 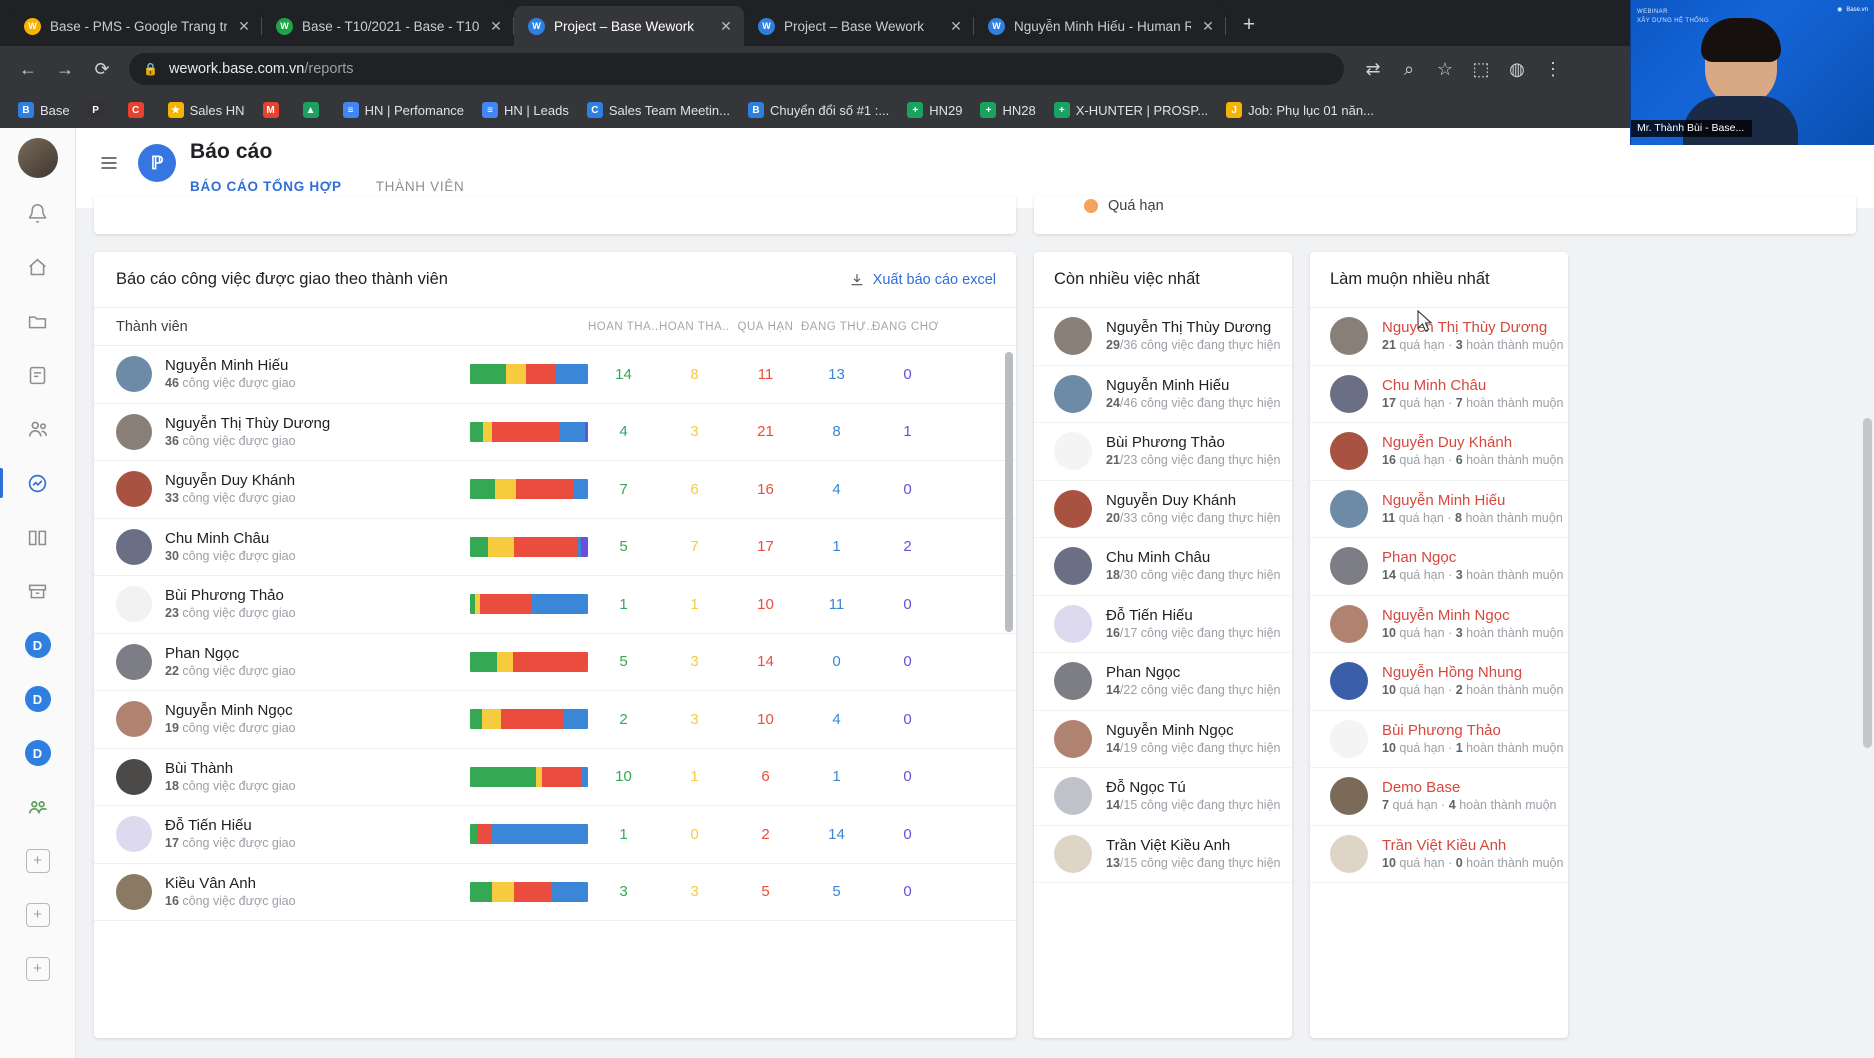 What do you see at coordinates (293, 776) in the screenshot?
I see `member-cell: Bùi Thành 18 công việc được giao` at bounding box center [293, 776].